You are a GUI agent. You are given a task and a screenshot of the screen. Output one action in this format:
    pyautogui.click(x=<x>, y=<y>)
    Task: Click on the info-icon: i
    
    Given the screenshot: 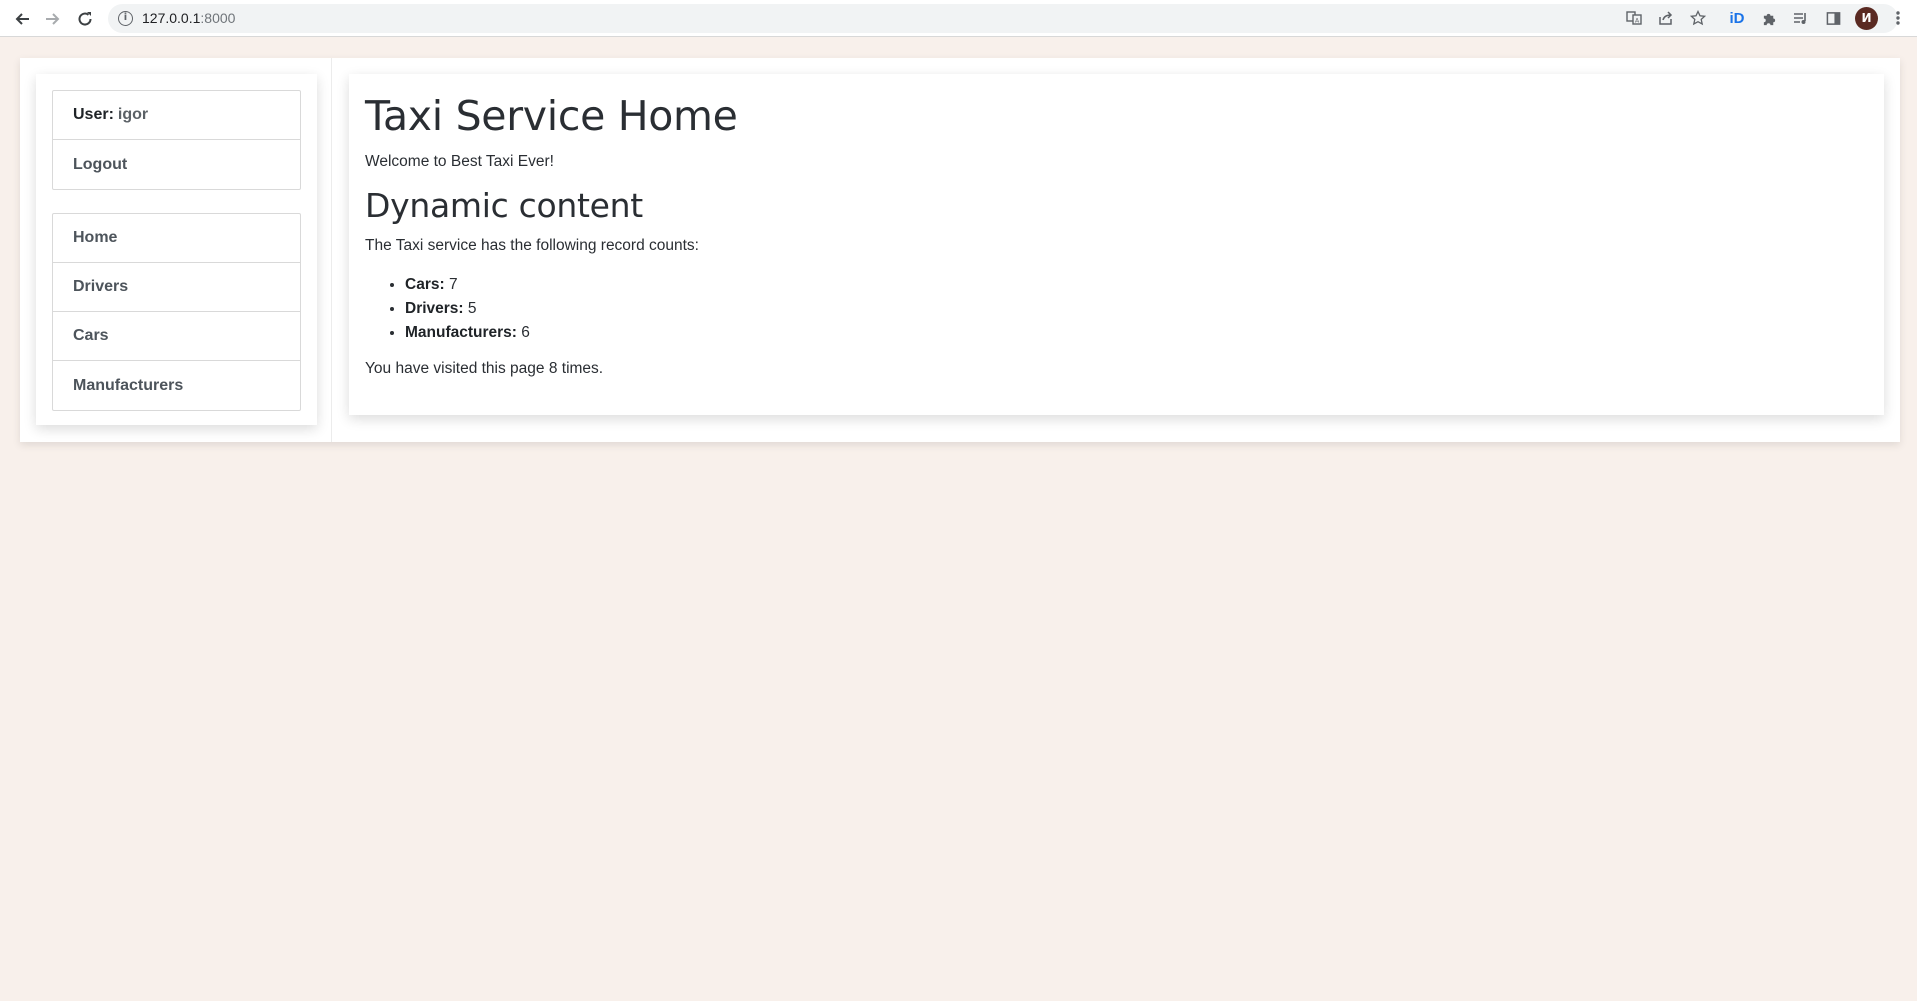 What is the action you would take?
    pyautogui.click(x=125, y=18)
    